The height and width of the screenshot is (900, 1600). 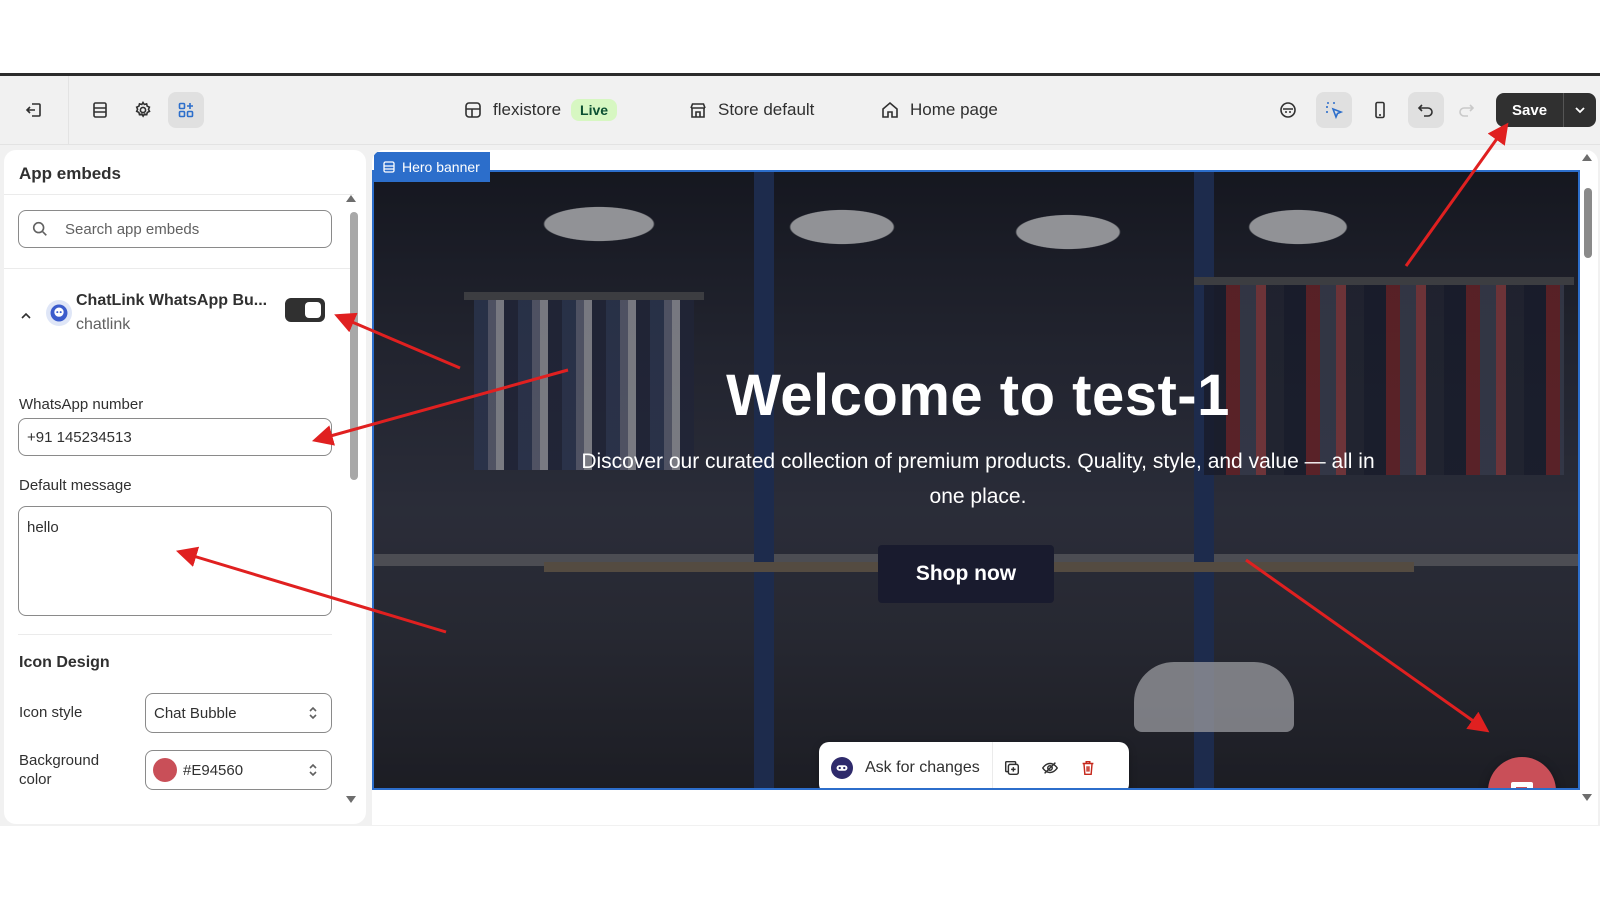 What do you see at coordinates (351, 799) in the screenshot?
I see `scroll-down-arrow` at bounding box center [351, 799].